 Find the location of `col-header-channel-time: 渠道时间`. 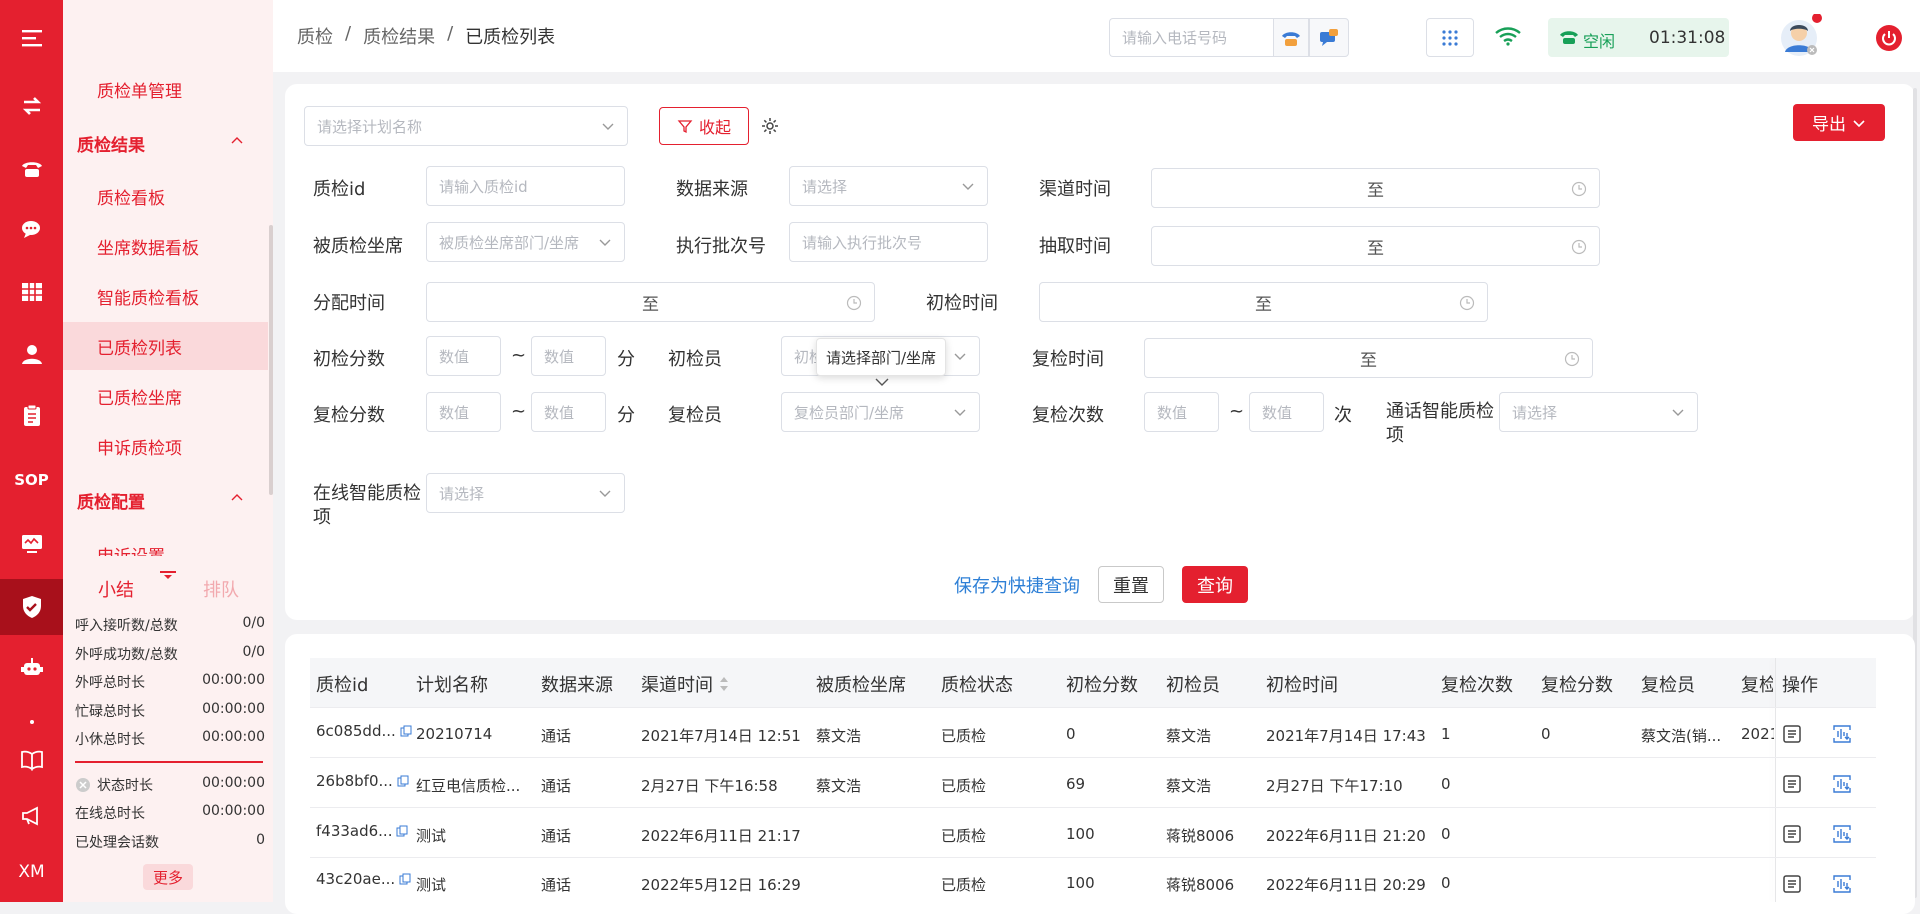

col-header-channel-time: 渠道时间 is located at coordinates (685, 684).